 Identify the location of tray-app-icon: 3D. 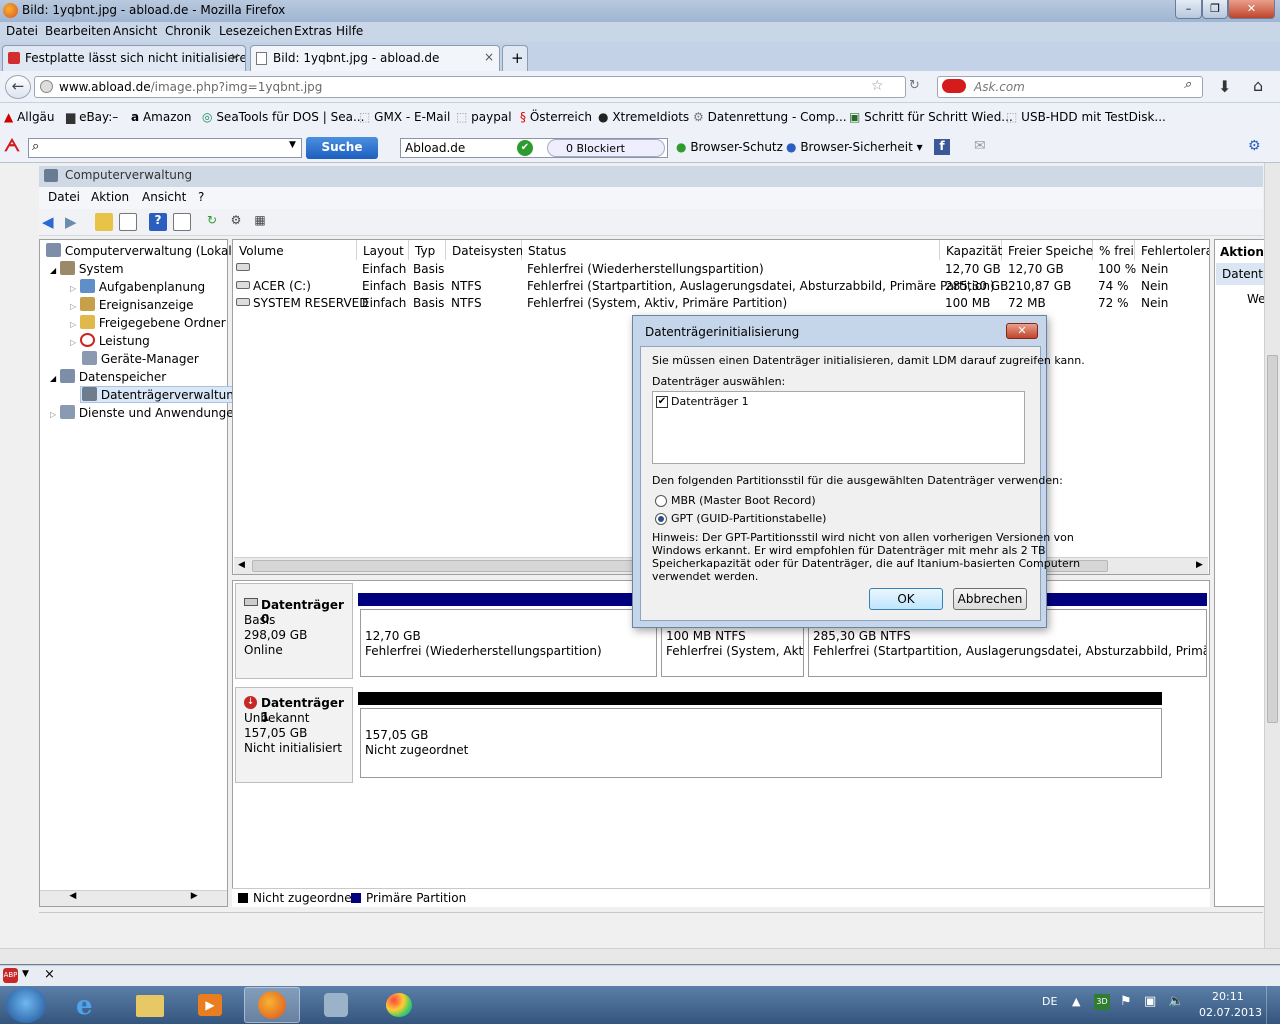
(1102, 1002).